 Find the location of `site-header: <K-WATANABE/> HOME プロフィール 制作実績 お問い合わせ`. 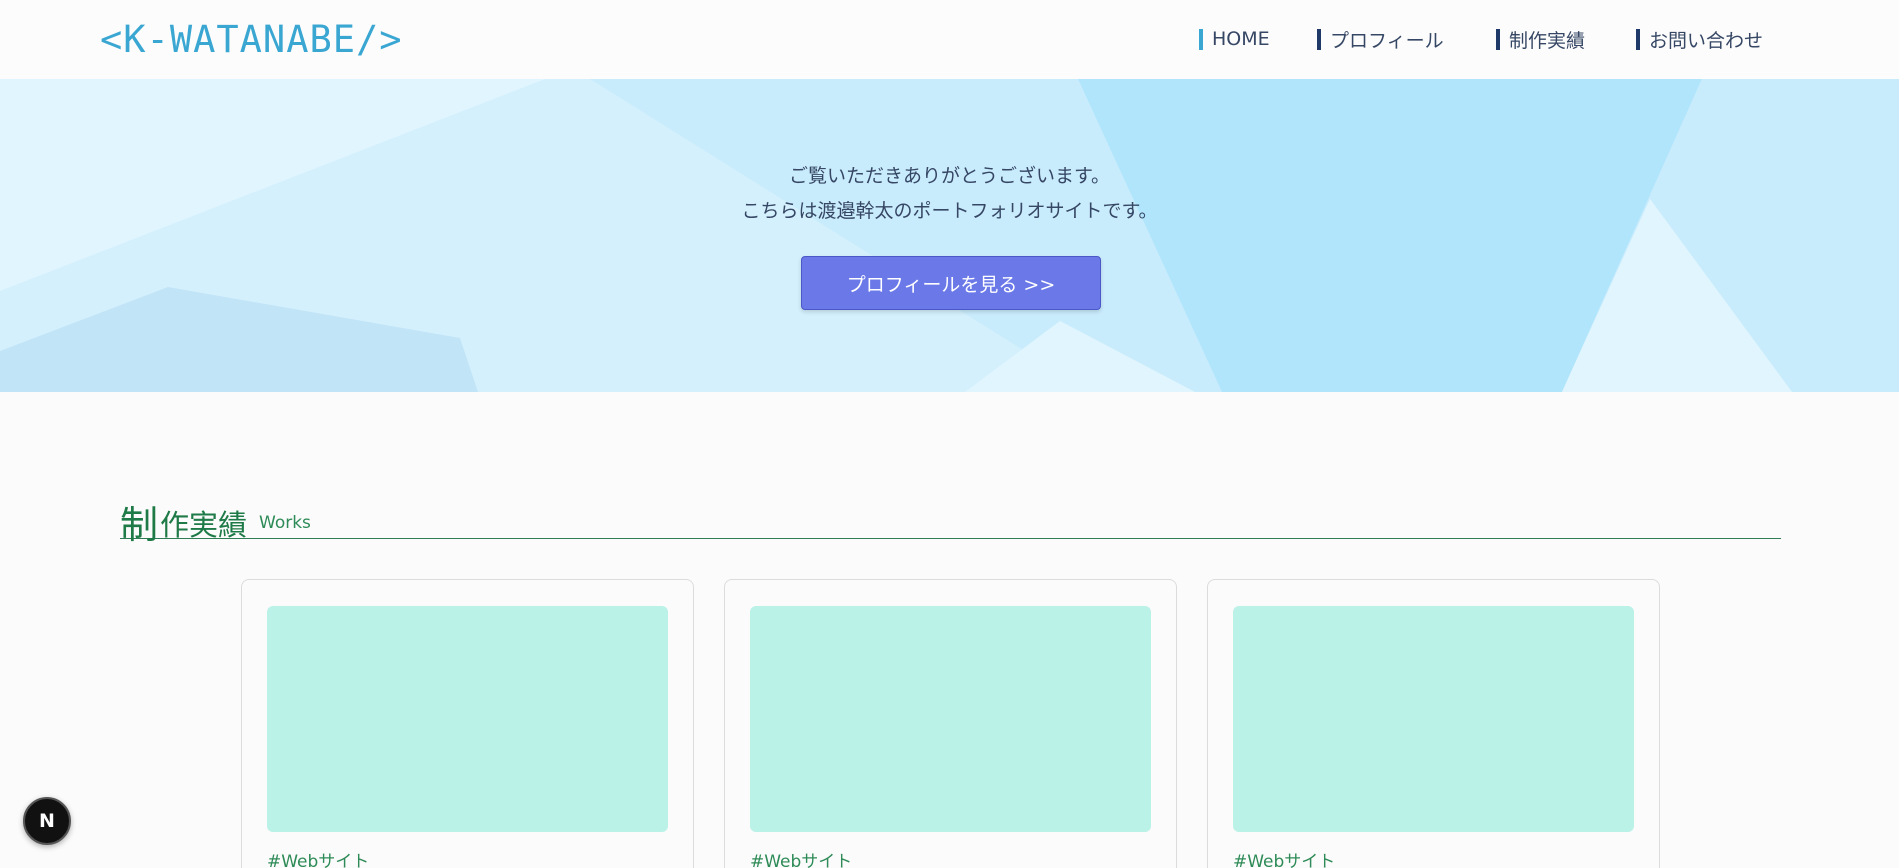

site-header: <K-WATANABE/> HOME プロフィール 制作実績 お問い合わせ is located at coordinates (949, 39).